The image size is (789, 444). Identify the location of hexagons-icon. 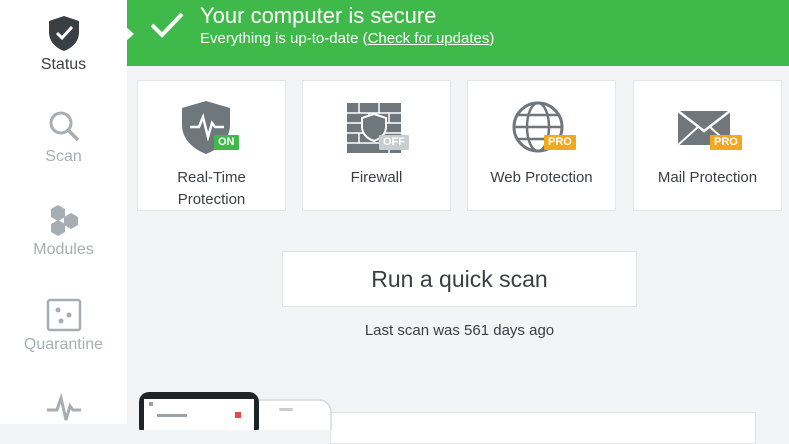
(64, 220).